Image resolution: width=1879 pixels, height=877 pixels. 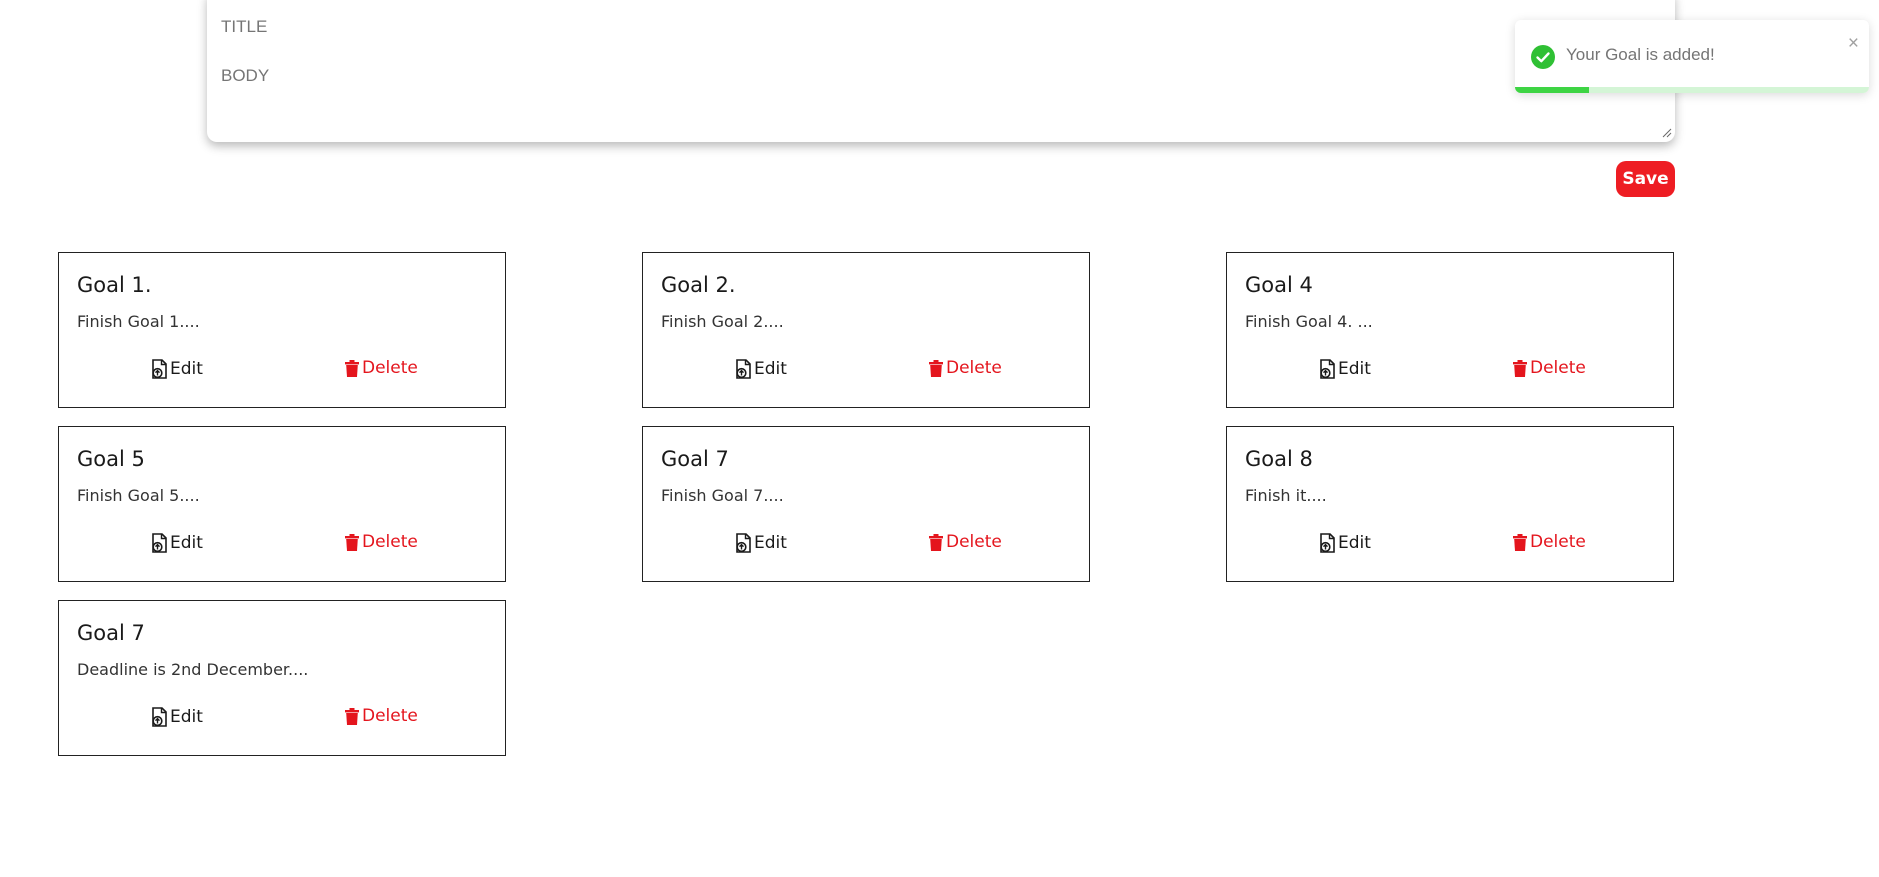 What do you see at coordinates (866, 504) in the screenshot?
I see `goal-card: Goal 7 Finish Goal 7.... Edit Delete` at bounding box center [866, 504].